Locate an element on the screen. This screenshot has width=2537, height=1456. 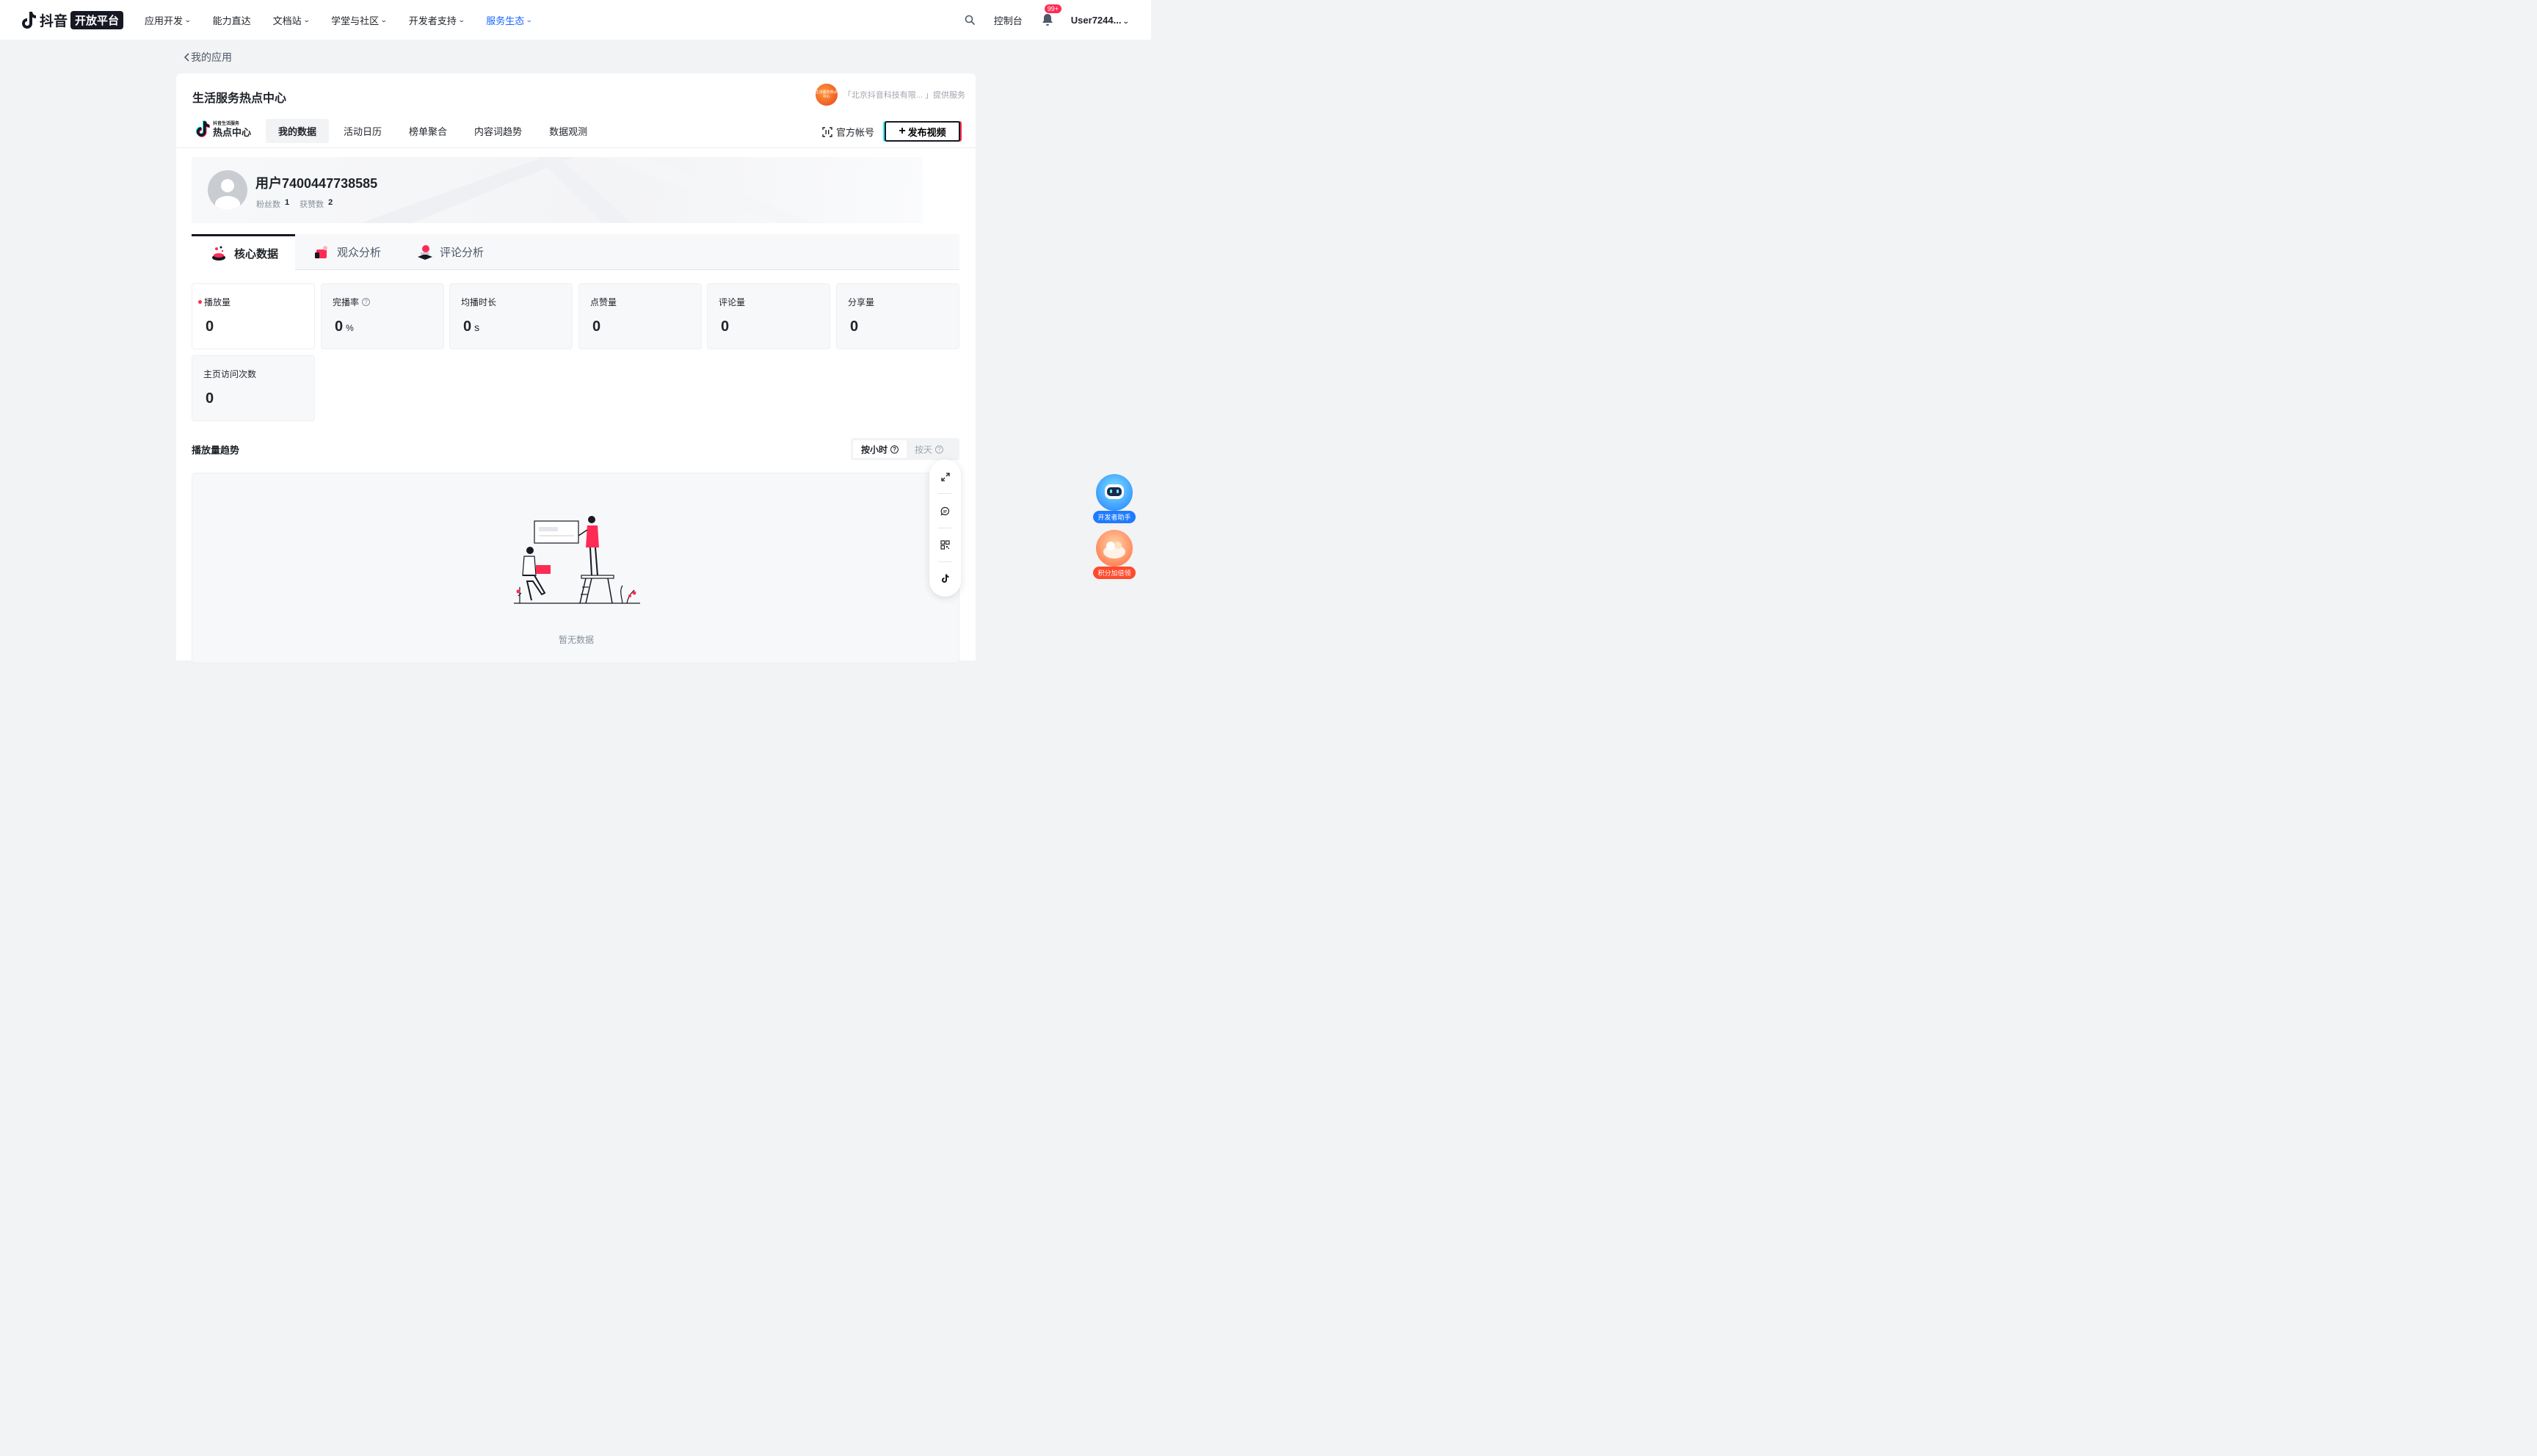
trend-title: 播放量趋势 is located at coordinates (216, 450).